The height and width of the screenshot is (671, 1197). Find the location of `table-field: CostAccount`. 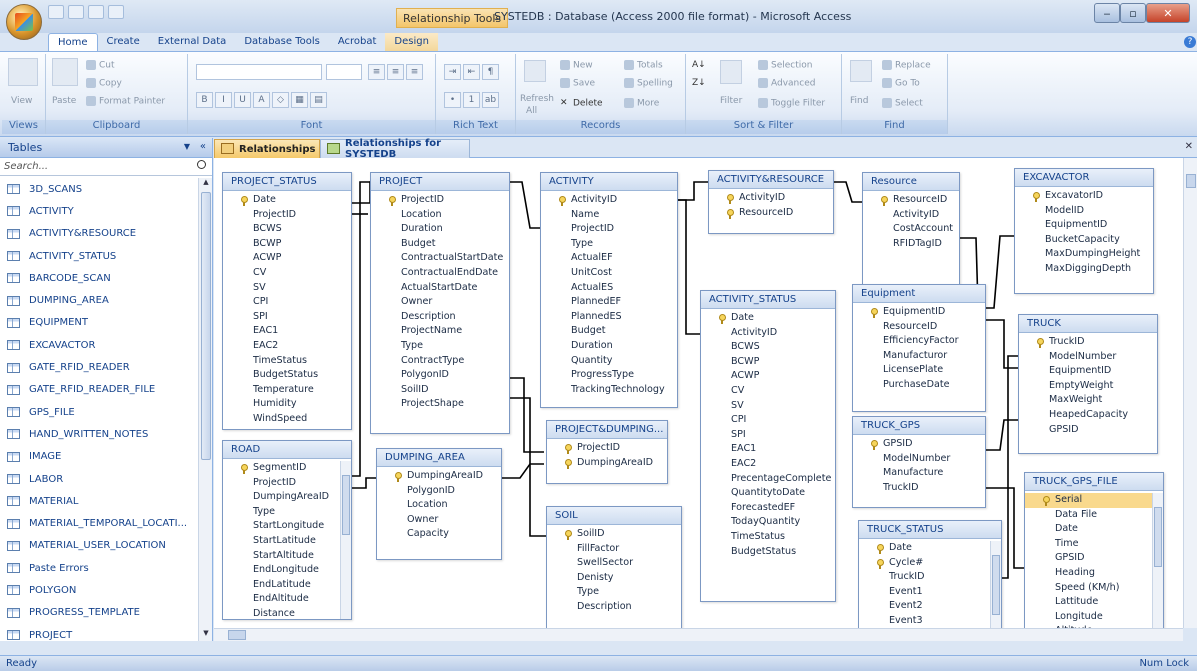

table-field: CostAccount is located at coordinates (911, 229).